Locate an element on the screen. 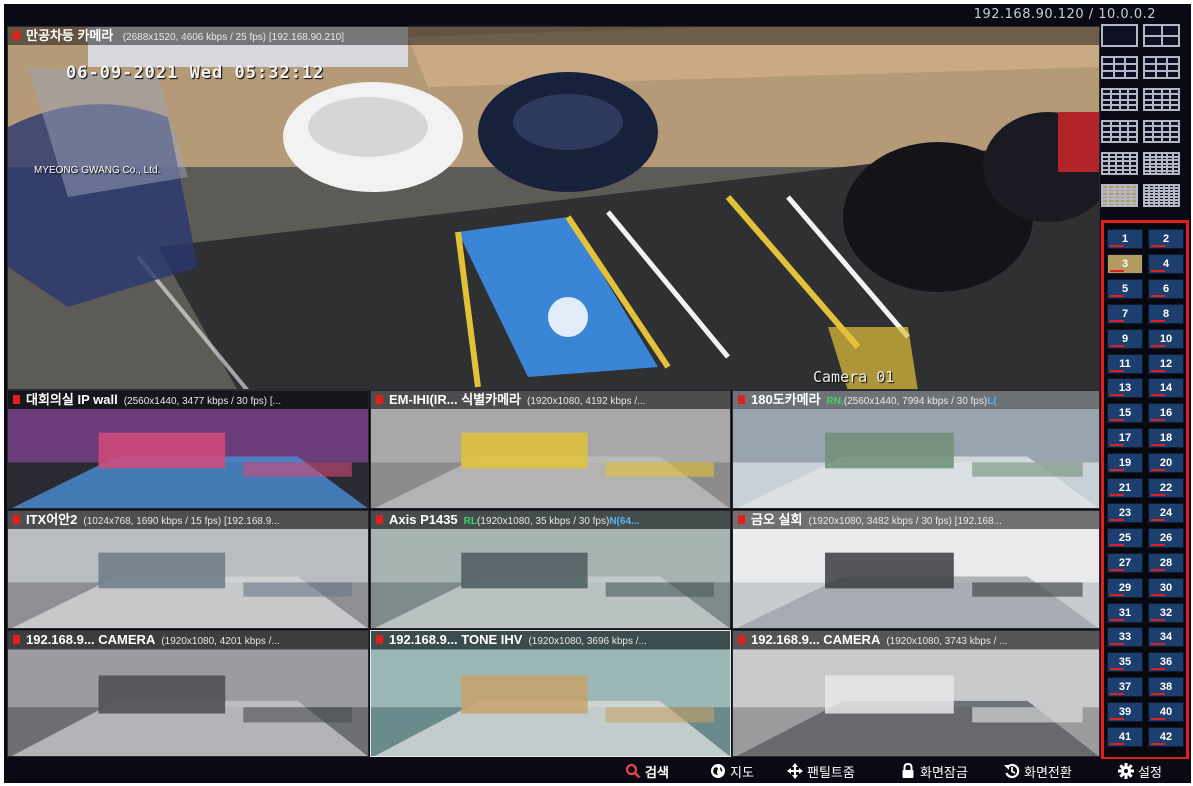  camera-button-21: 21 is located at coordinates (1125, 488).